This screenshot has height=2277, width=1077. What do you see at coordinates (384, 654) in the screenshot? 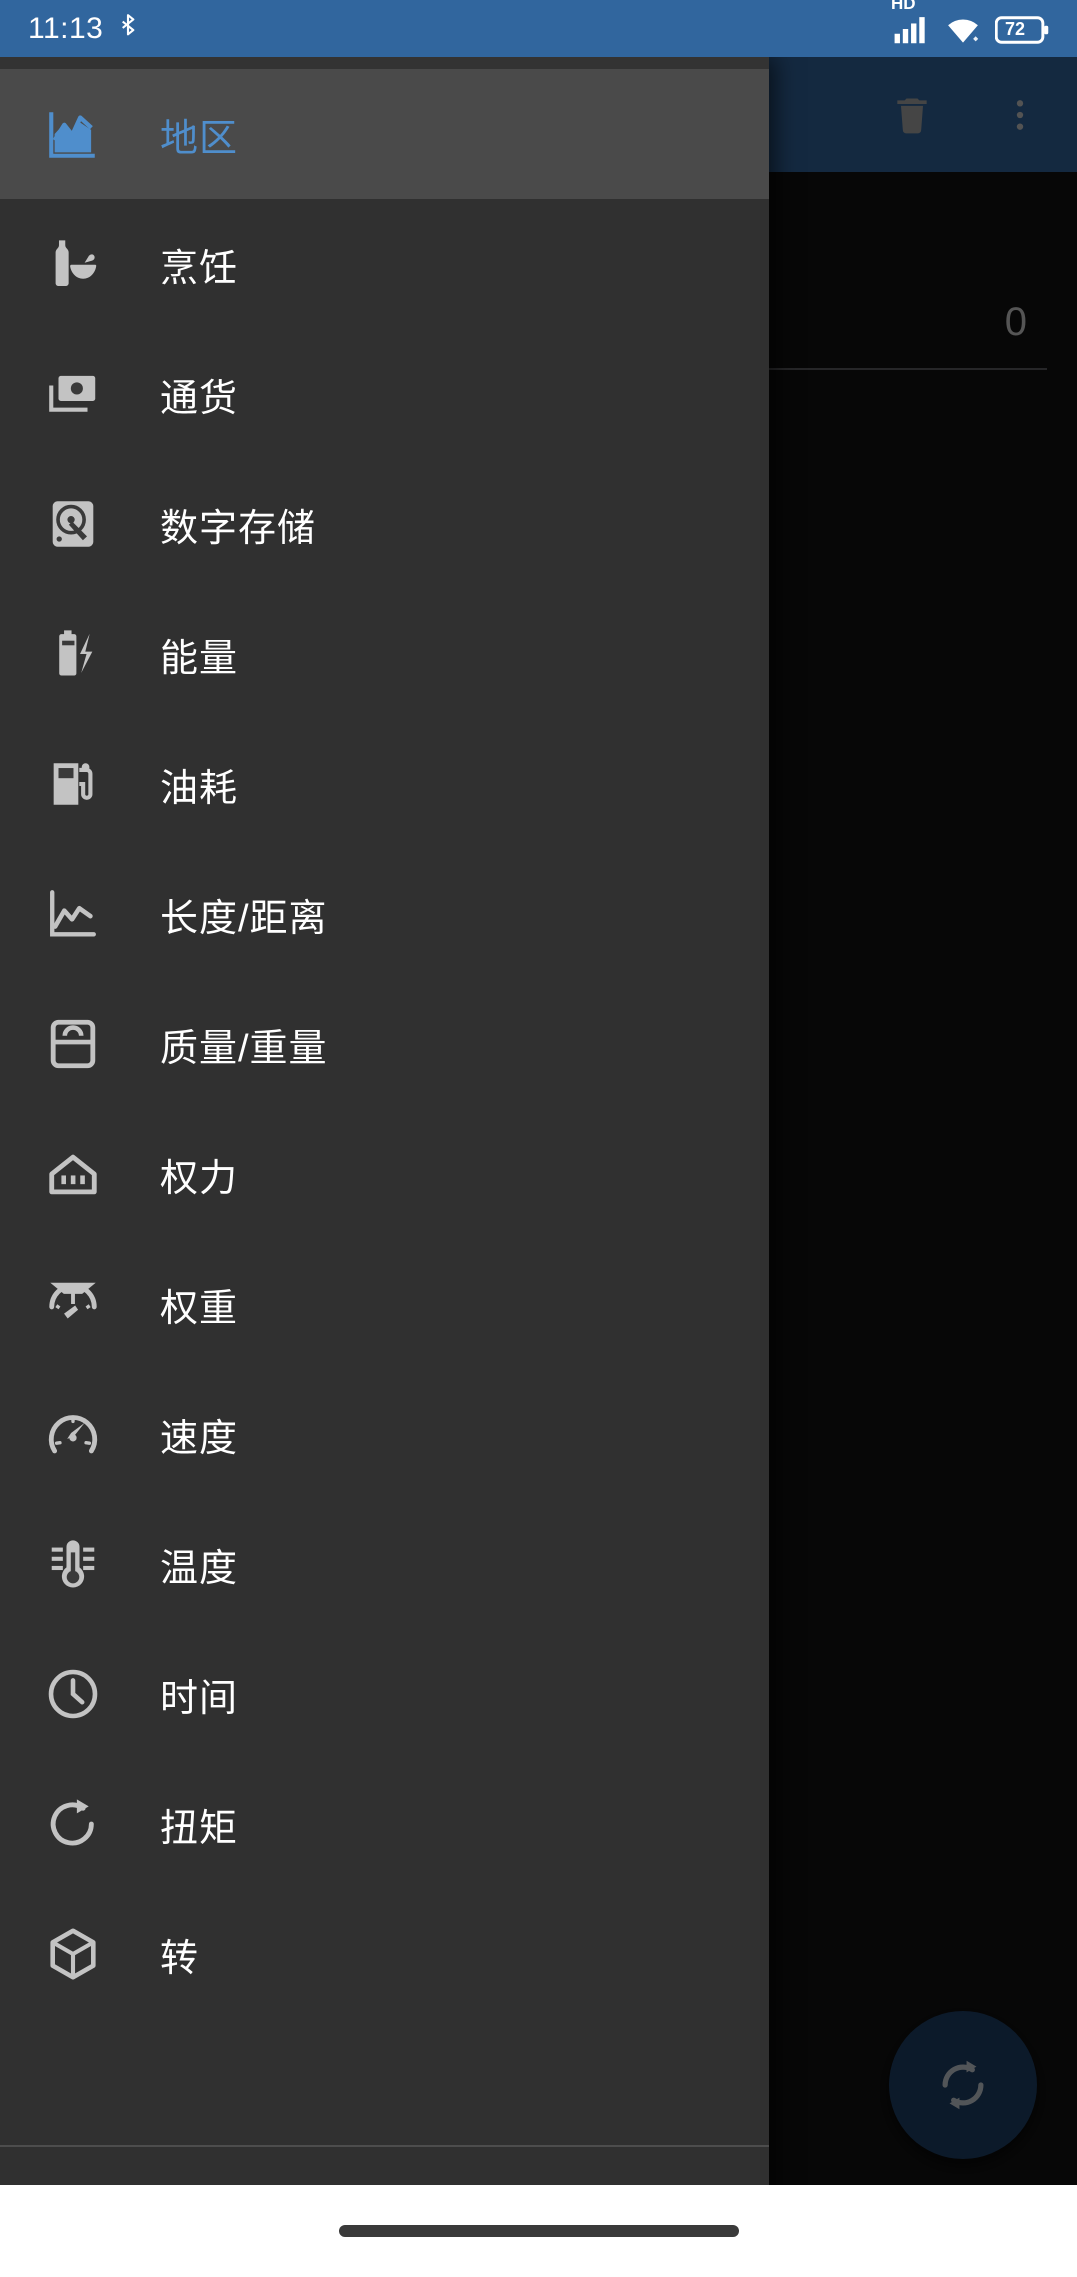
I see `sidebar-item-energy: 能量` at bounding box center [384, 654].